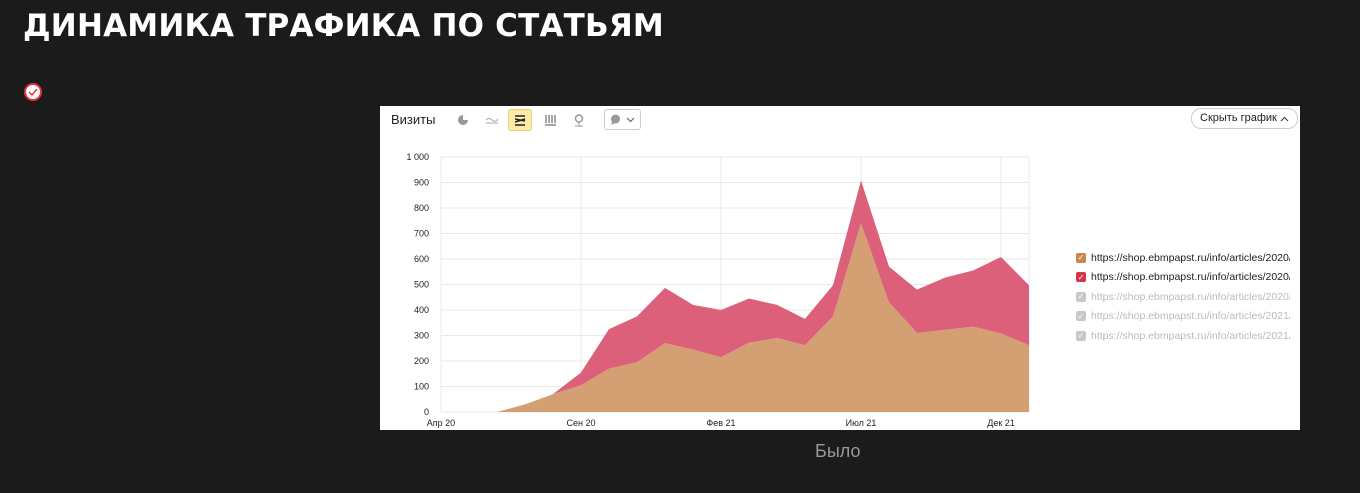 This screenshot has height=493, width=1360. I want to click on y-tick-label: 800, so click(421, 208).